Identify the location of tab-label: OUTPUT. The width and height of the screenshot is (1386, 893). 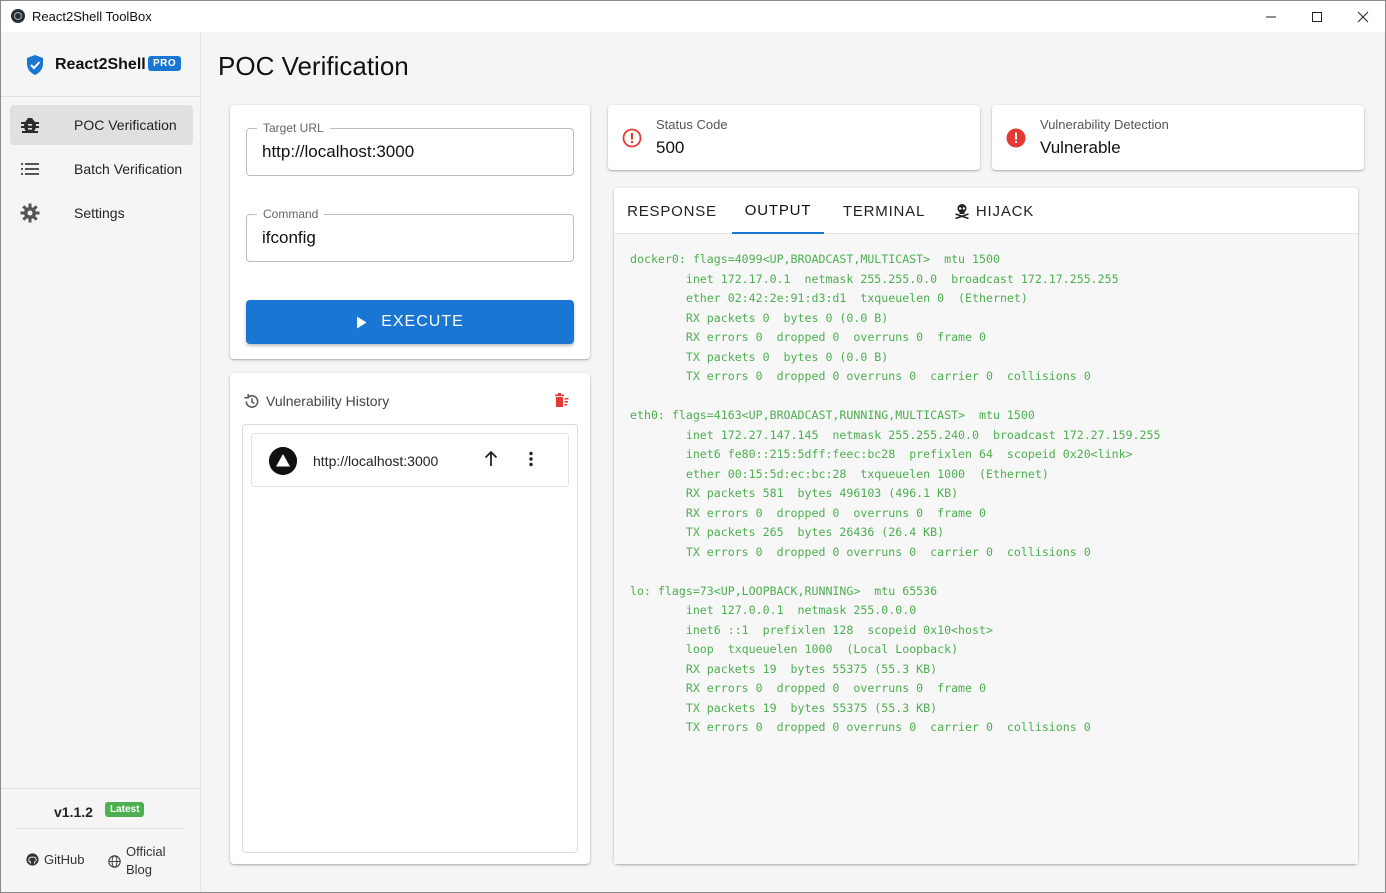
(778, 210).